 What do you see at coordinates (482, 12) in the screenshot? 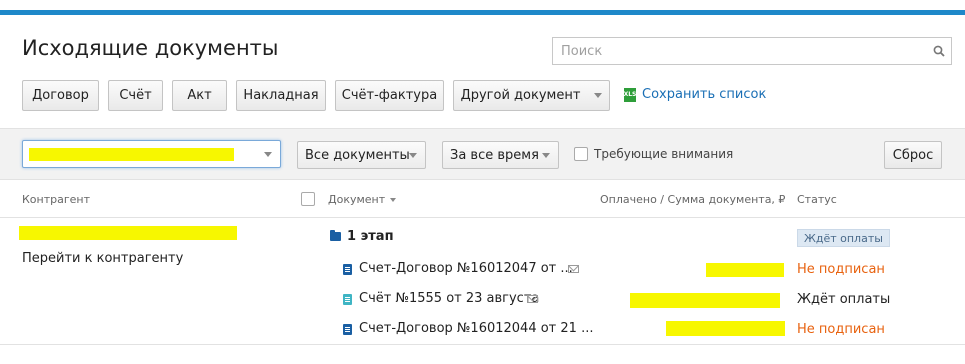
I see `top-accent-bar` at bounding box center [482, 12].